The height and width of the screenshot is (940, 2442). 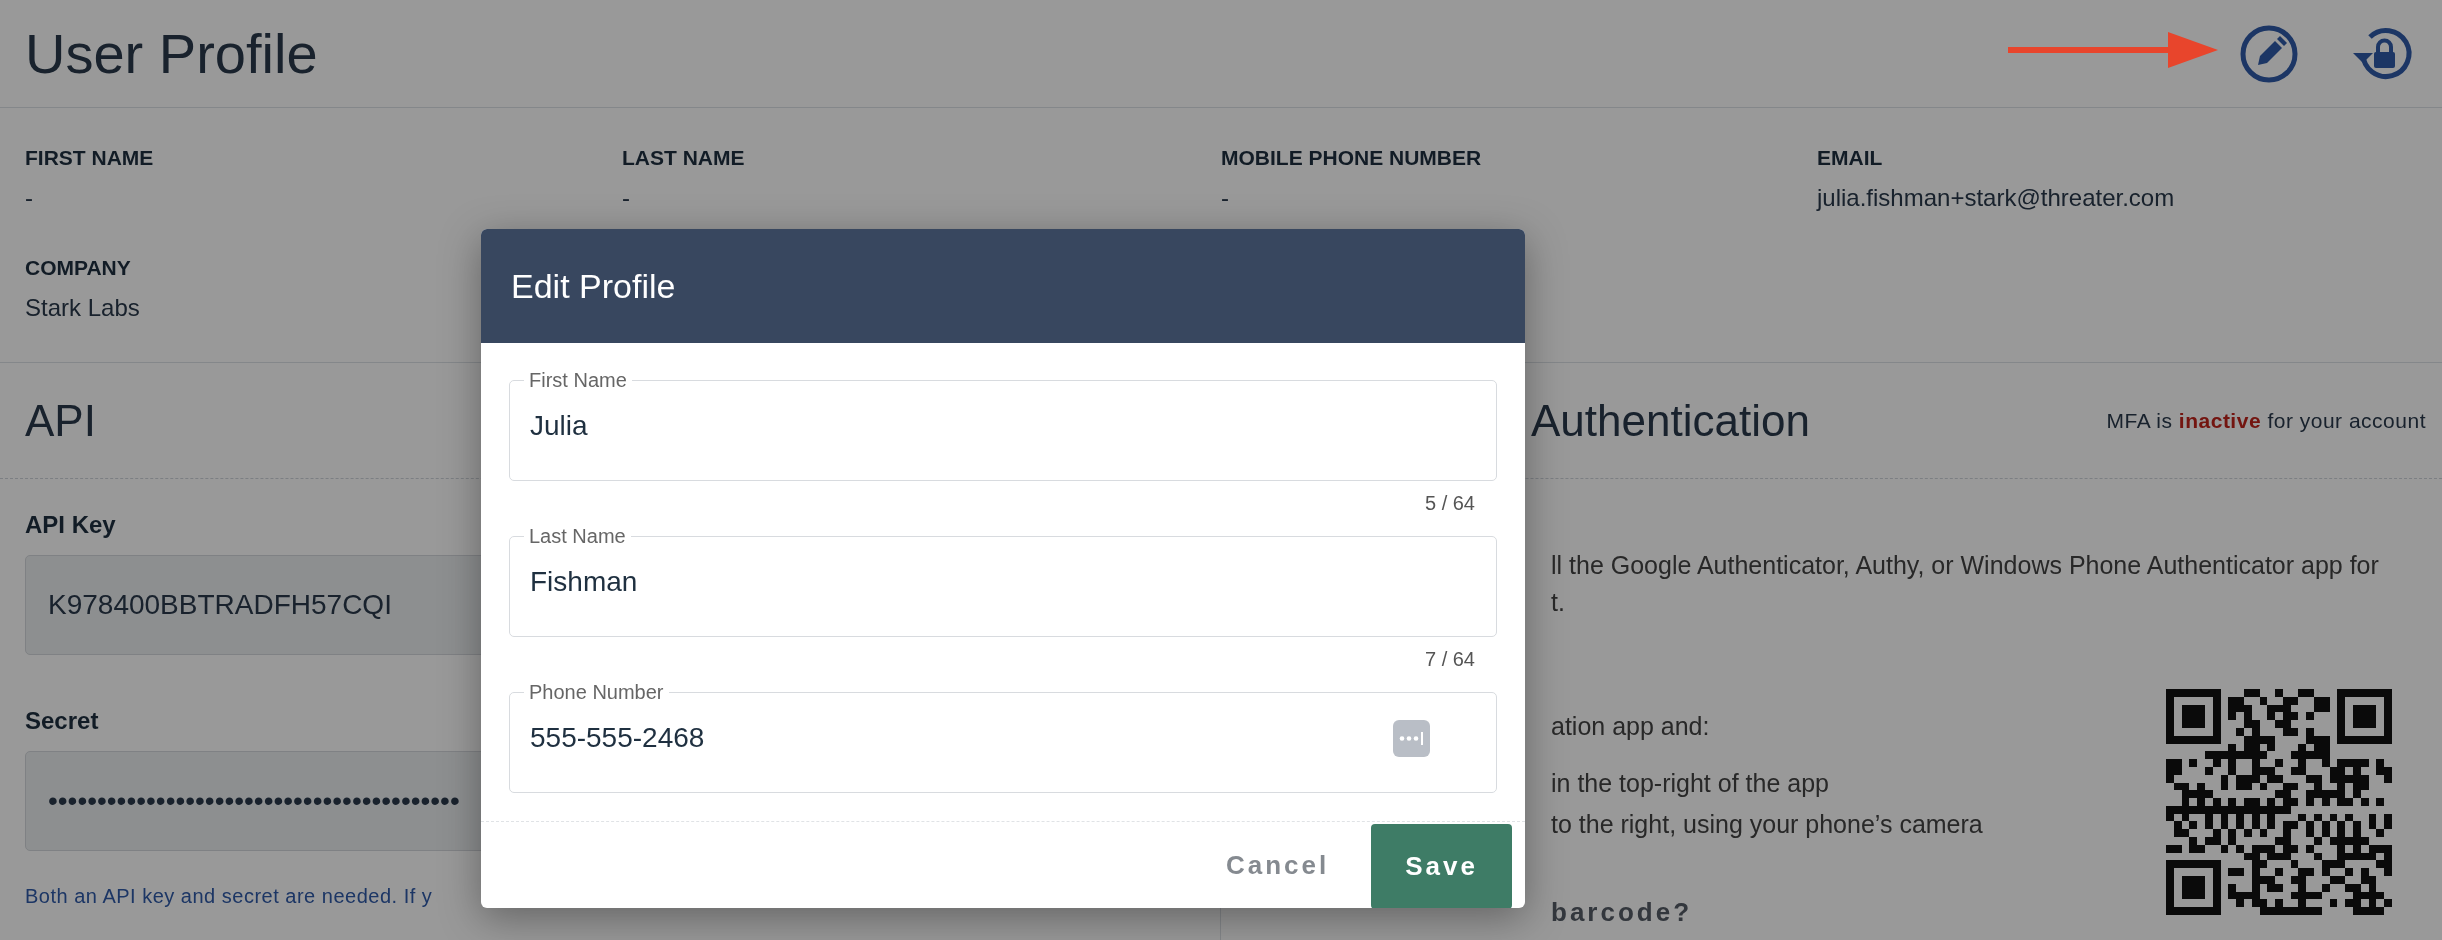 I want to click on instruction-text: to the right, using your phone’s camera, so click(x=1767, y=824).